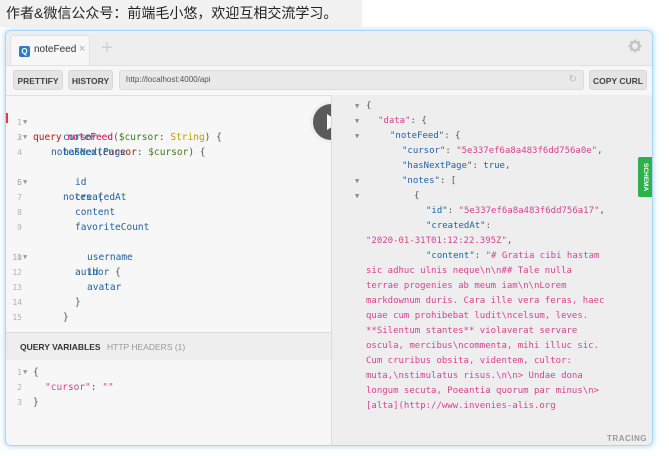 The height and width of the screenshot is (456, 669). What do you see at coordinates (645, 177) in the screenshot?
I see `schema-tab: SCHEMA` at bounding box center [645, 177].